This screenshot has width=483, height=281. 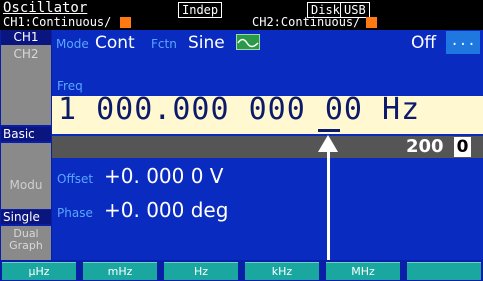 What do you see at coordinates (75, 179) in the screenshot?
I see `offset-label: Offset` at bounding box center [75, 179].